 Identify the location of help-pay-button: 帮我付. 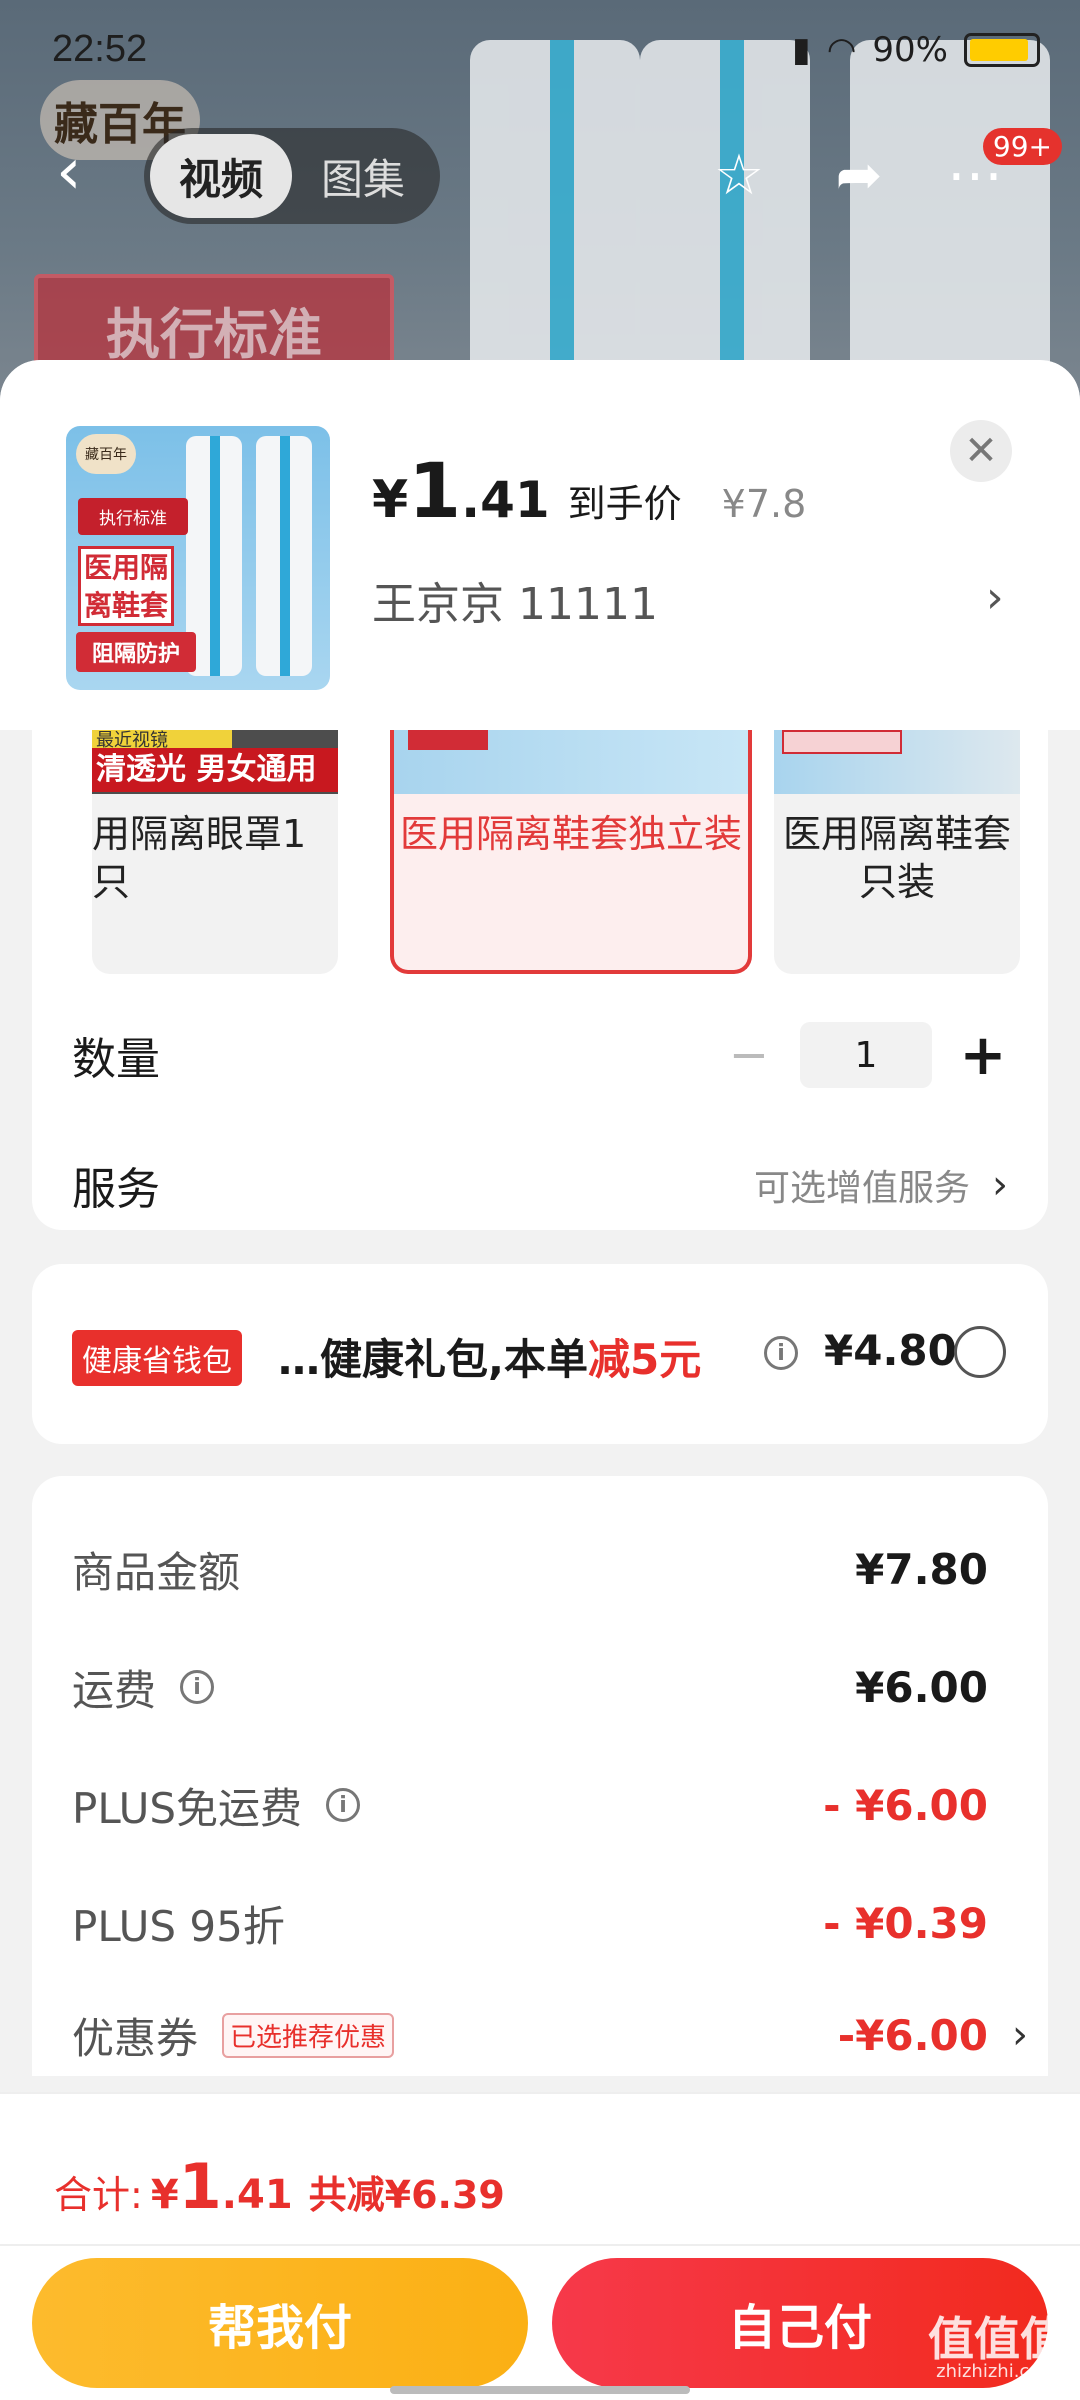
(280, 2323).